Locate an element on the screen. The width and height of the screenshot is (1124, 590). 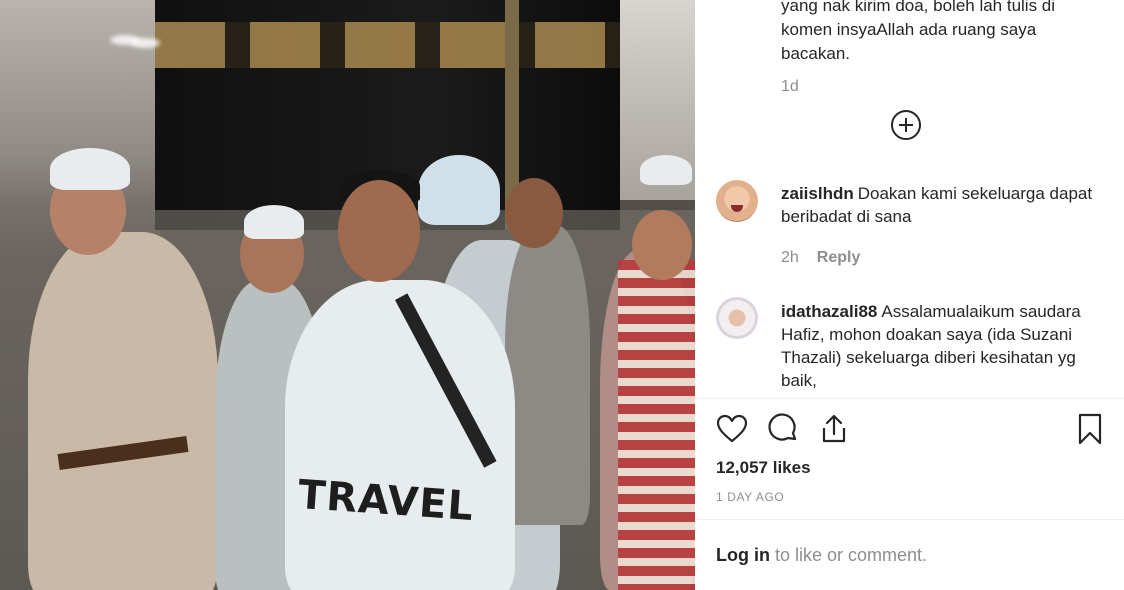
post-date: 1 DAY AGO is located at coordinates (750, 497).